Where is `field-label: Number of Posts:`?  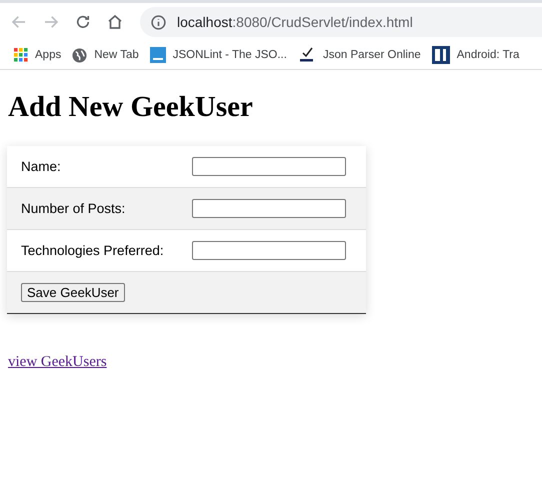
field-label: Number of Posts: is located at coordinates (73, 208).